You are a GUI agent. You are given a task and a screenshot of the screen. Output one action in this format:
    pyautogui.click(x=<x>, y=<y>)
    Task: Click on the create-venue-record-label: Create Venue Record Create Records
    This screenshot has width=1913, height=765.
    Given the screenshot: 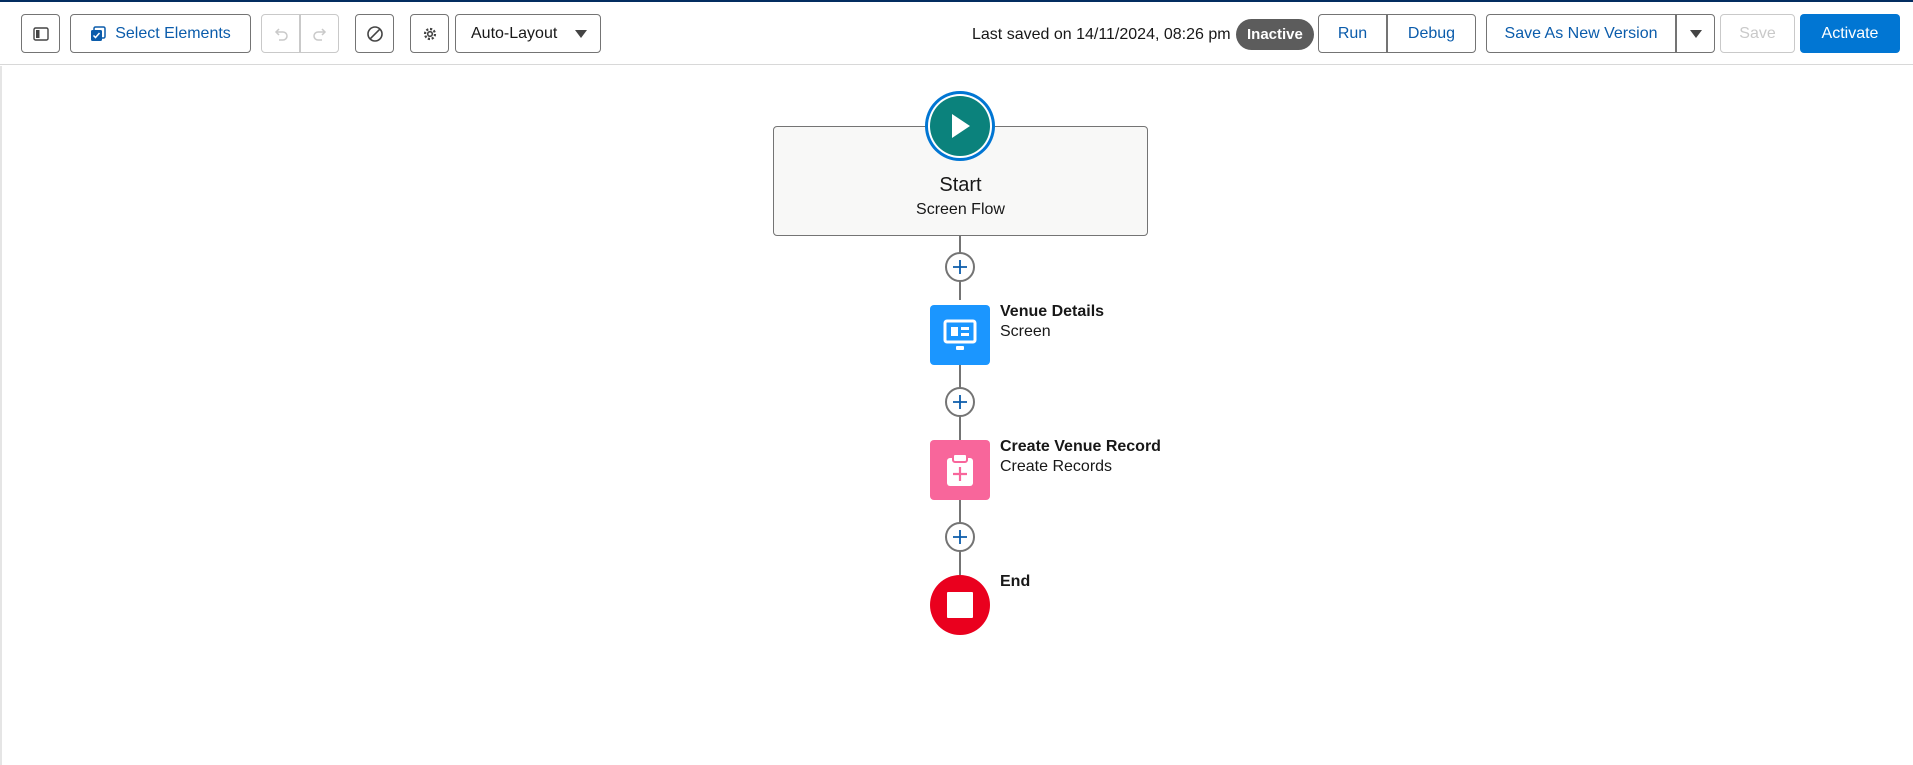 What is the action you would take?
    pyautogui.click(x=1080, y=457)
    